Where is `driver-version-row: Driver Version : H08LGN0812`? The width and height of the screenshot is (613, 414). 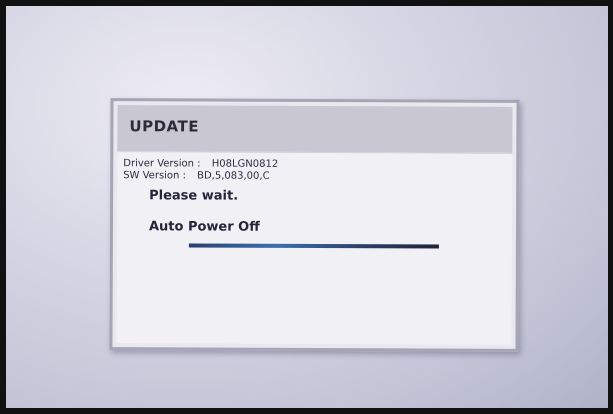
driver-version-row: Driver Version : H08LGN0812 is located at coordinates (200, 164).